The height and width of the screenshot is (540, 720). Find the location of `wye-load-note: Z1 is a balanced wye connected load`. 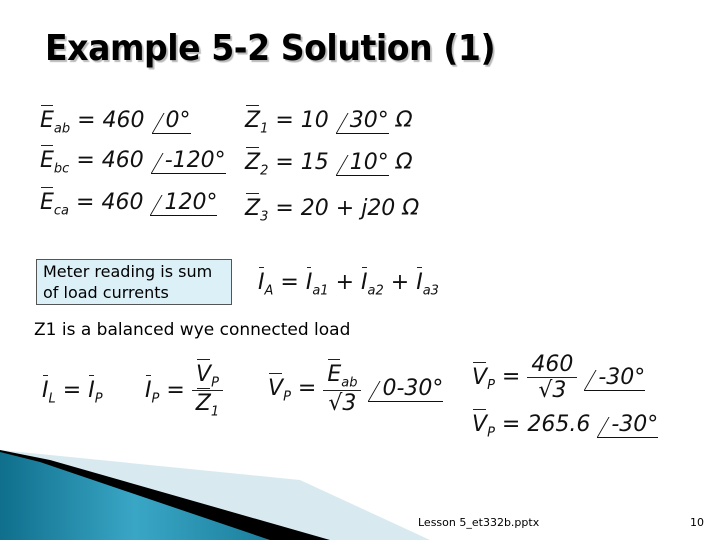

wye-load-note: Z1 is a balanced wye connected load is located at coordinates (192, 330).